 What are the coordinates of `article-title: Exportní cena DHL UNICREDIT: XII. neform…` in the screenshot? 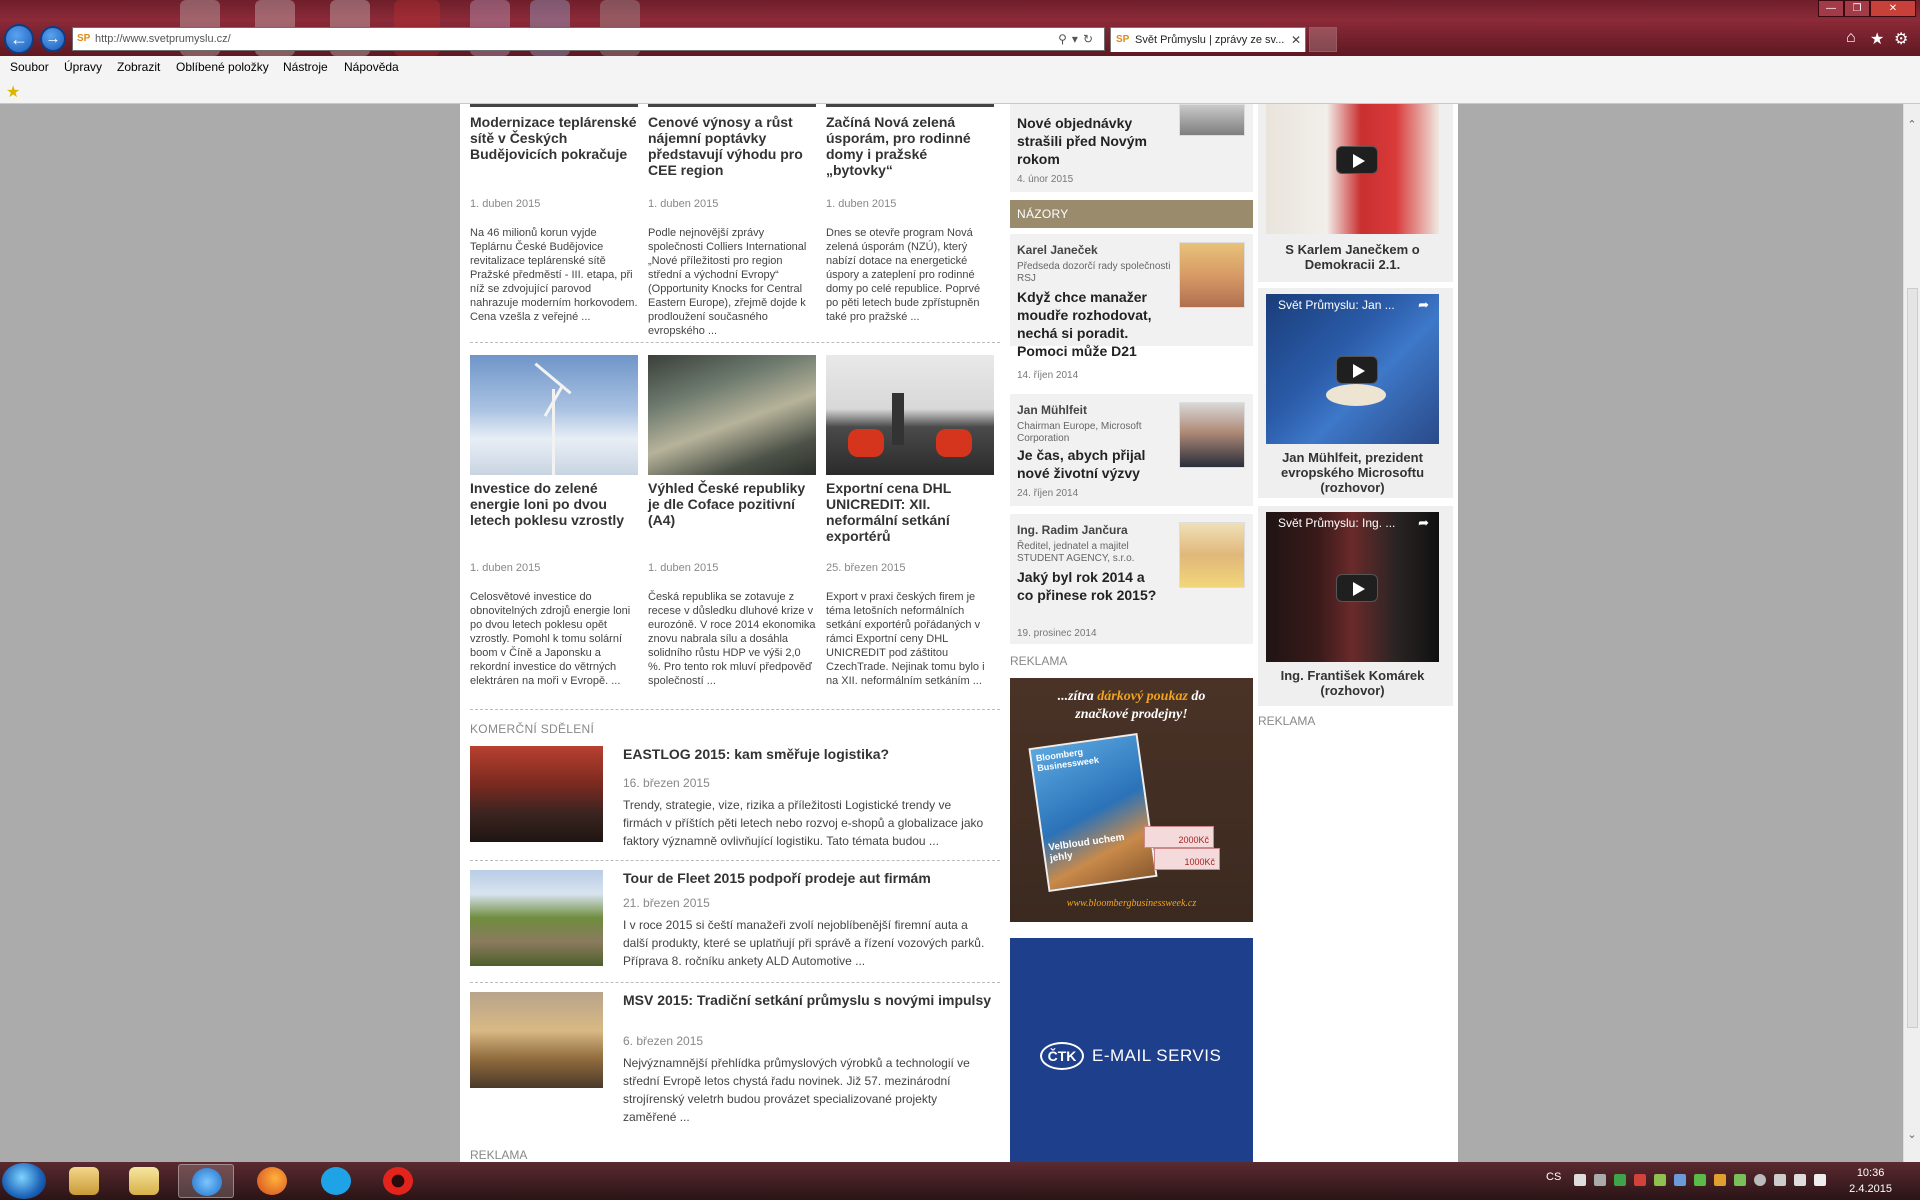 It's located at (910, 512).